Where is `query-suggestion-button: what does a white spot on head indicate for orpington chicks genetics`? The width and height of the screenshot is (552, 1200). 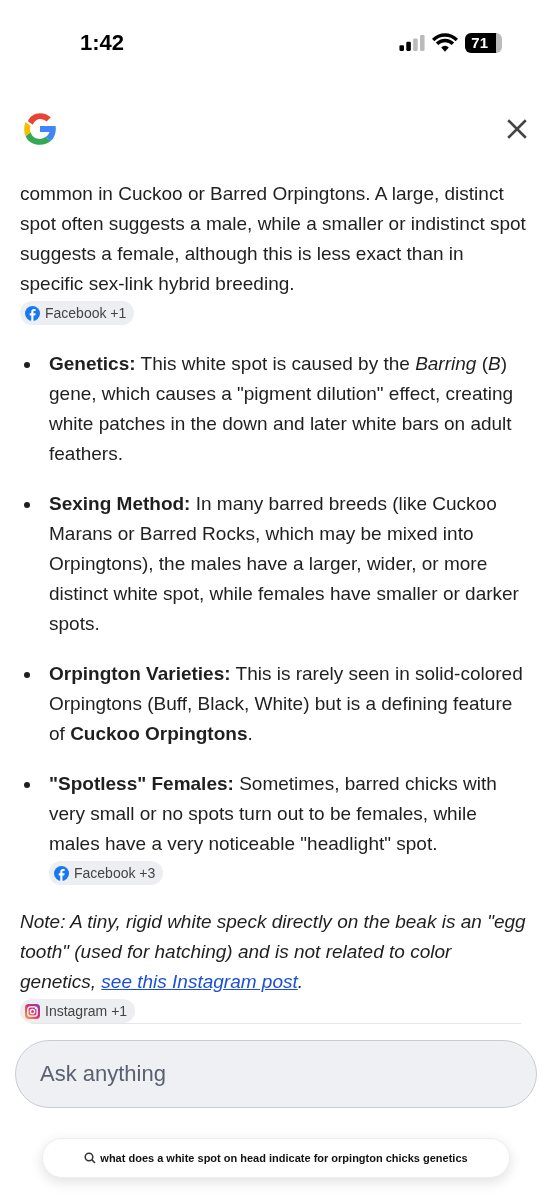 query-suggestion-button: what does a white spot on head indicate for orpington chicks genetics is located at coordinates (276, 1158).